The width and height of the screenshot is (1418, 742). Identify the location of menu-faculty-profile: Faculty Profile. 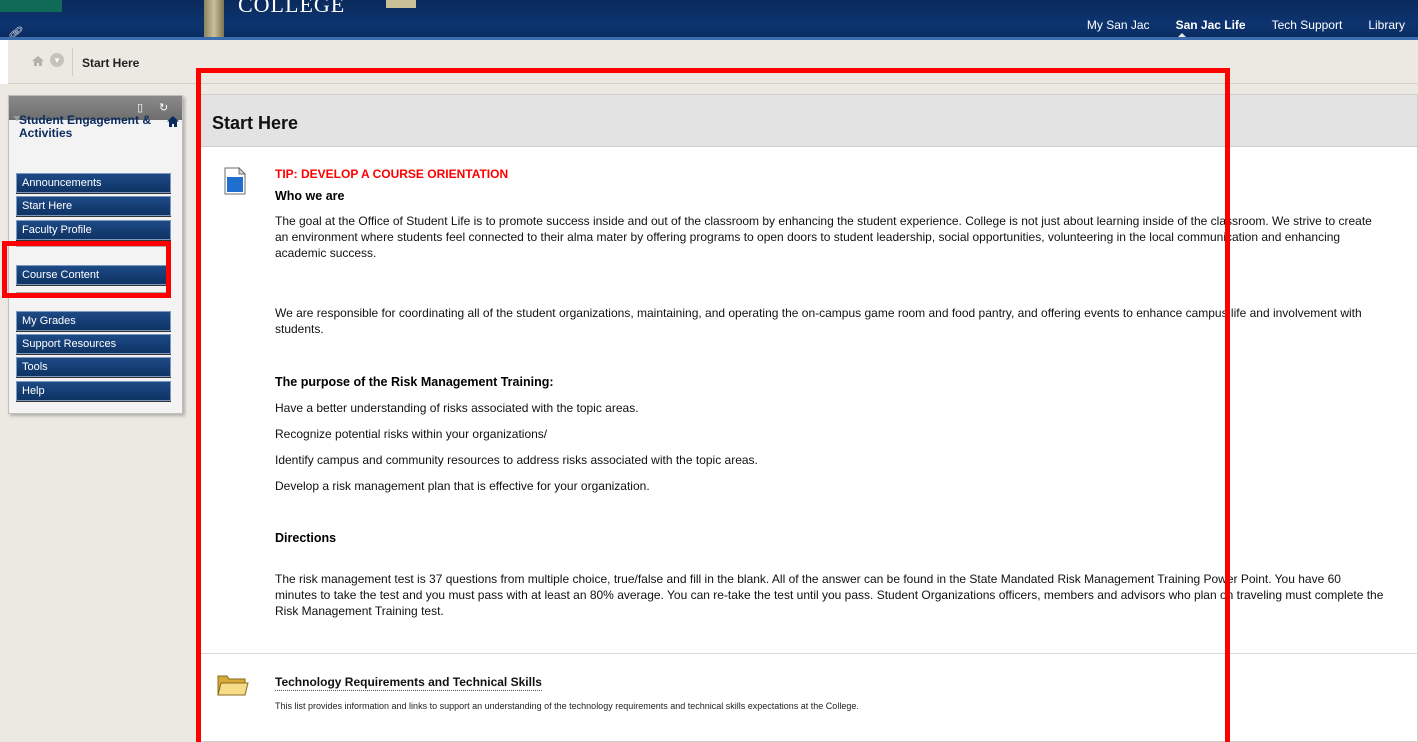
(93, 230).